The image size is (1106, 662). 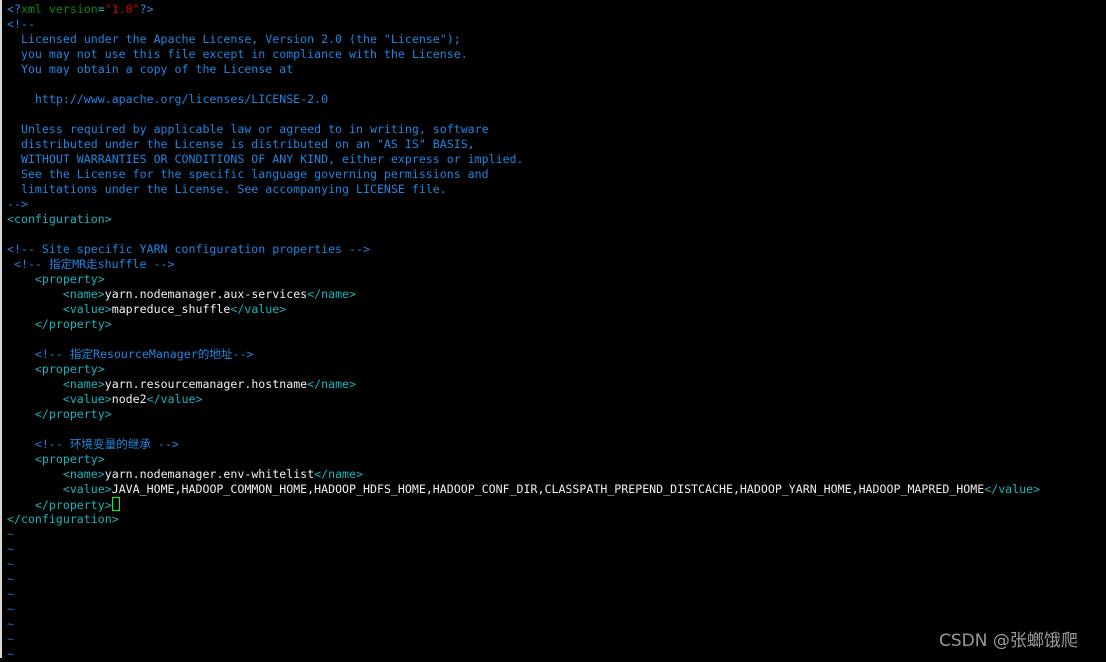 I want to click on comment-text: <!-- 指定MR走shuffle -->, so click(x=91, y=264).